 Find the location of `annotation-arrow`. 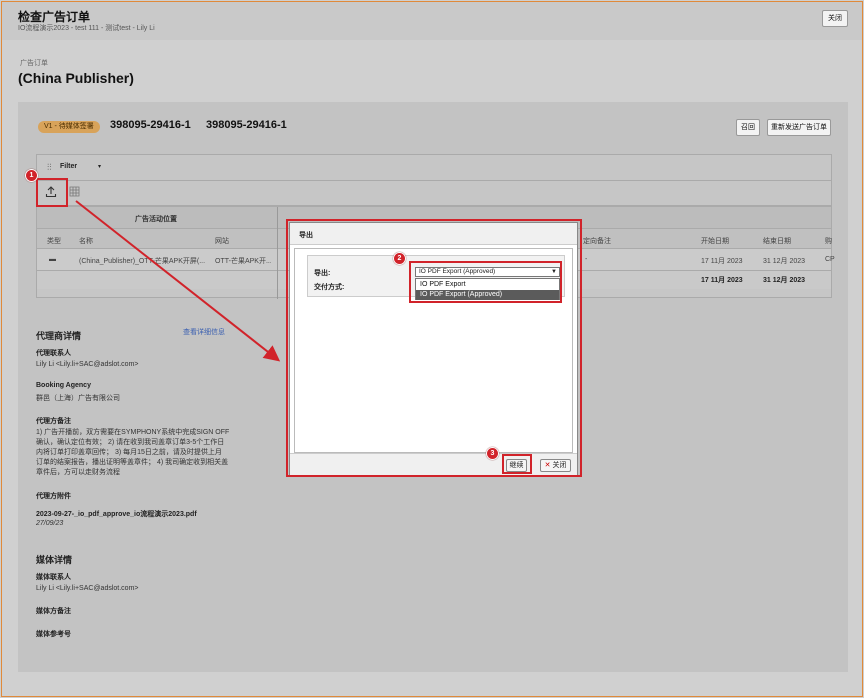

annotation-arrow is located at coordinates (178, 281).